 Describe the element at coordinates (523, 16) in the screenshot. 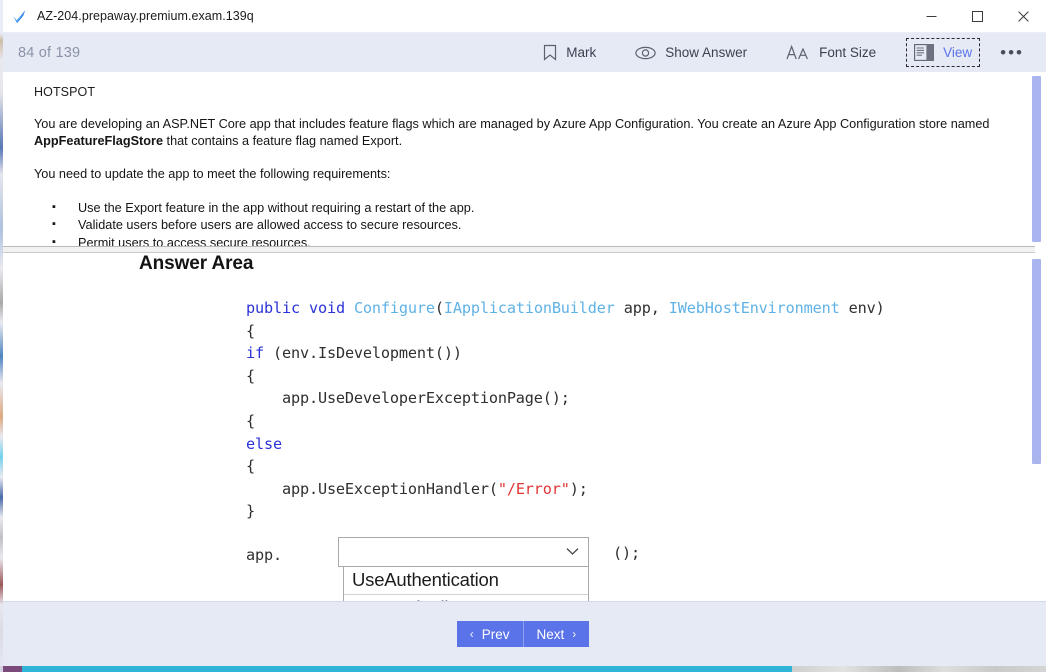

I see `window-titlebar: AZ-204.prepaway.premium.exam.139q` at that location.